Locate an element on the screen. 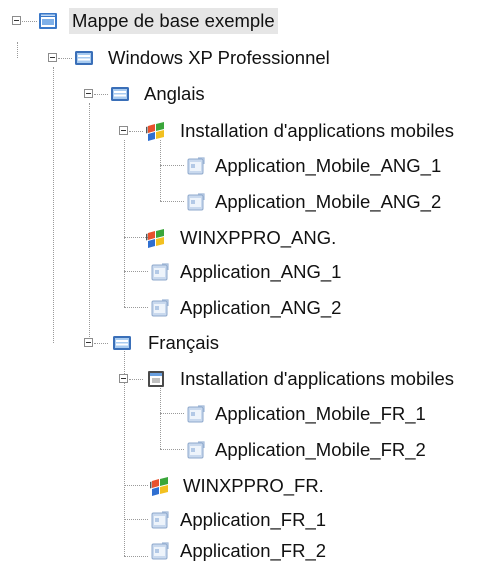 The height and width of the screenshot is (564, 499). tree-node-label: Anglais is located at coordinates (174, 93).